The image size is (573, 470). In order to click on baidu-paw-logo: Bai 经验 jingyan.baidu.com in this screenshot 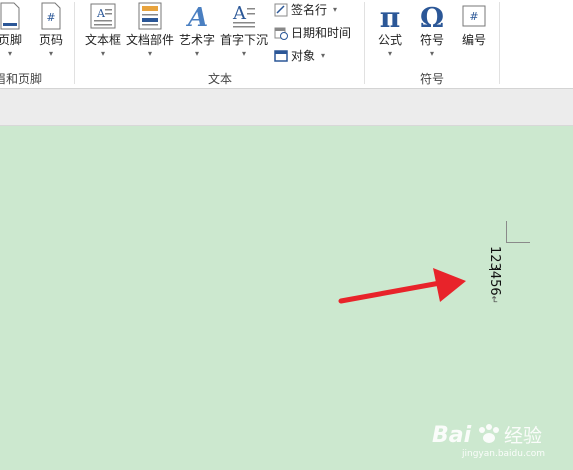, I will do `click(488, 441)`.